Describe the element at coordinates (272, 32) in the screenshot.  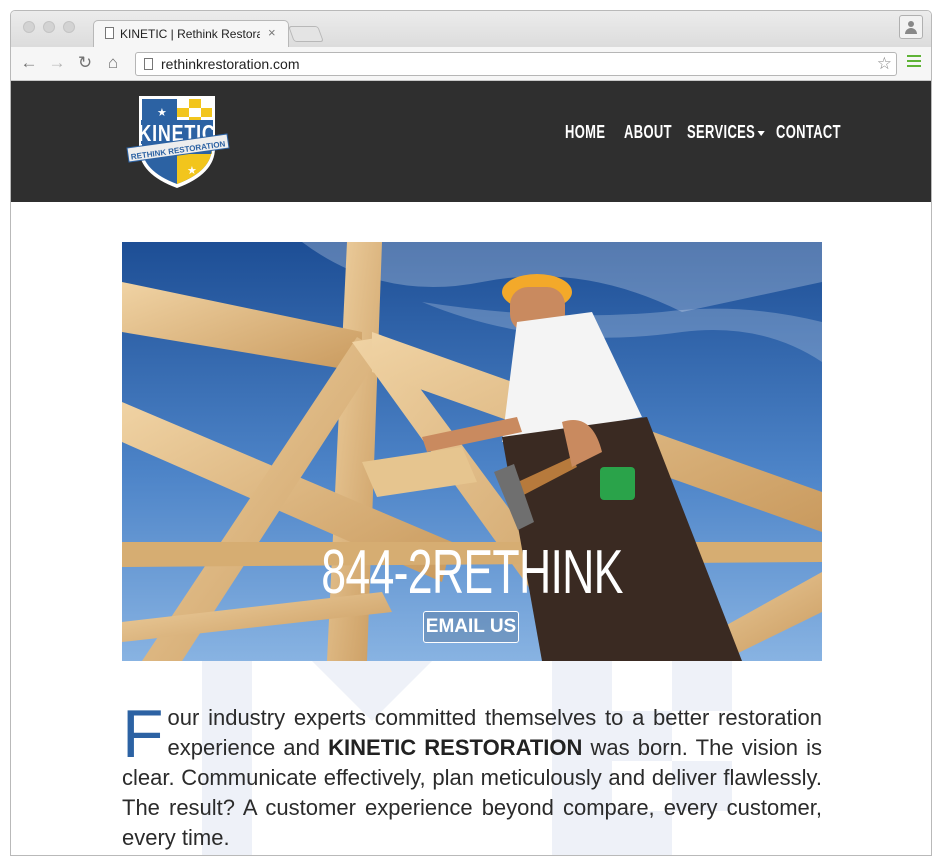
I see `tab-close-icon: ×` at that location.